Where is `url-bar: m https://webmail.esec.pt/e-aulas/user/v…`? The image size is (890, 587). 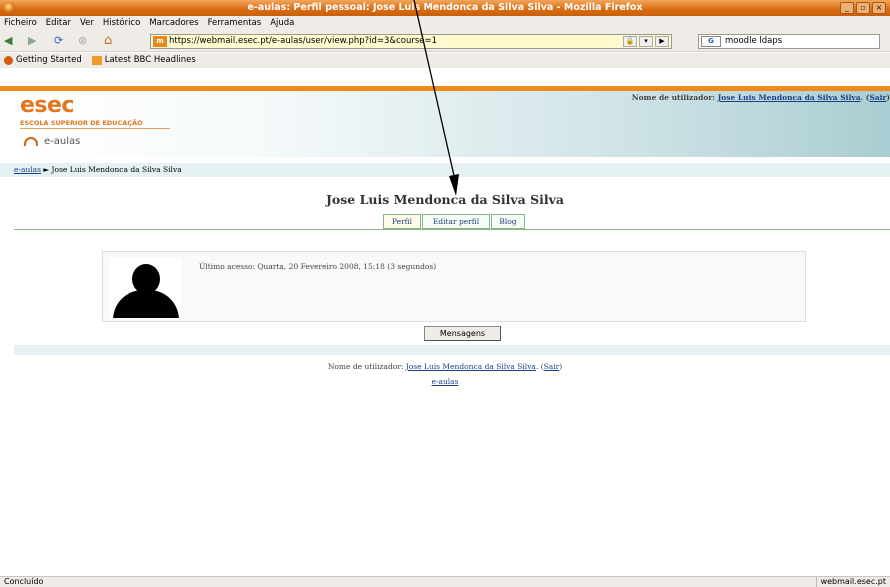 url-bar: m https://webmail.esec.pt/e-aulas/user/v… is located at coordinates (411, 41).